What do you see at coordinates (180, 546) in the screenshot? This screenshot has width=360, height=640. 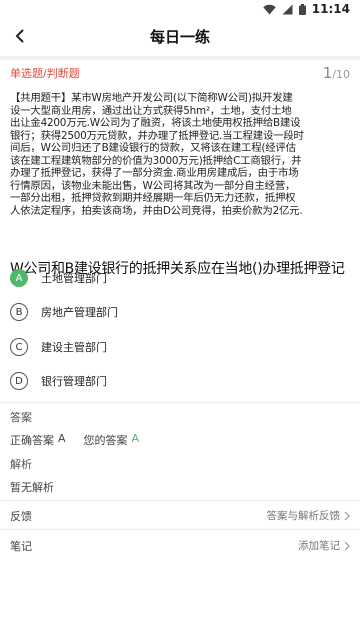 I see `notes-row: 笔记 添加笔记` at bounding box center [180, 546].